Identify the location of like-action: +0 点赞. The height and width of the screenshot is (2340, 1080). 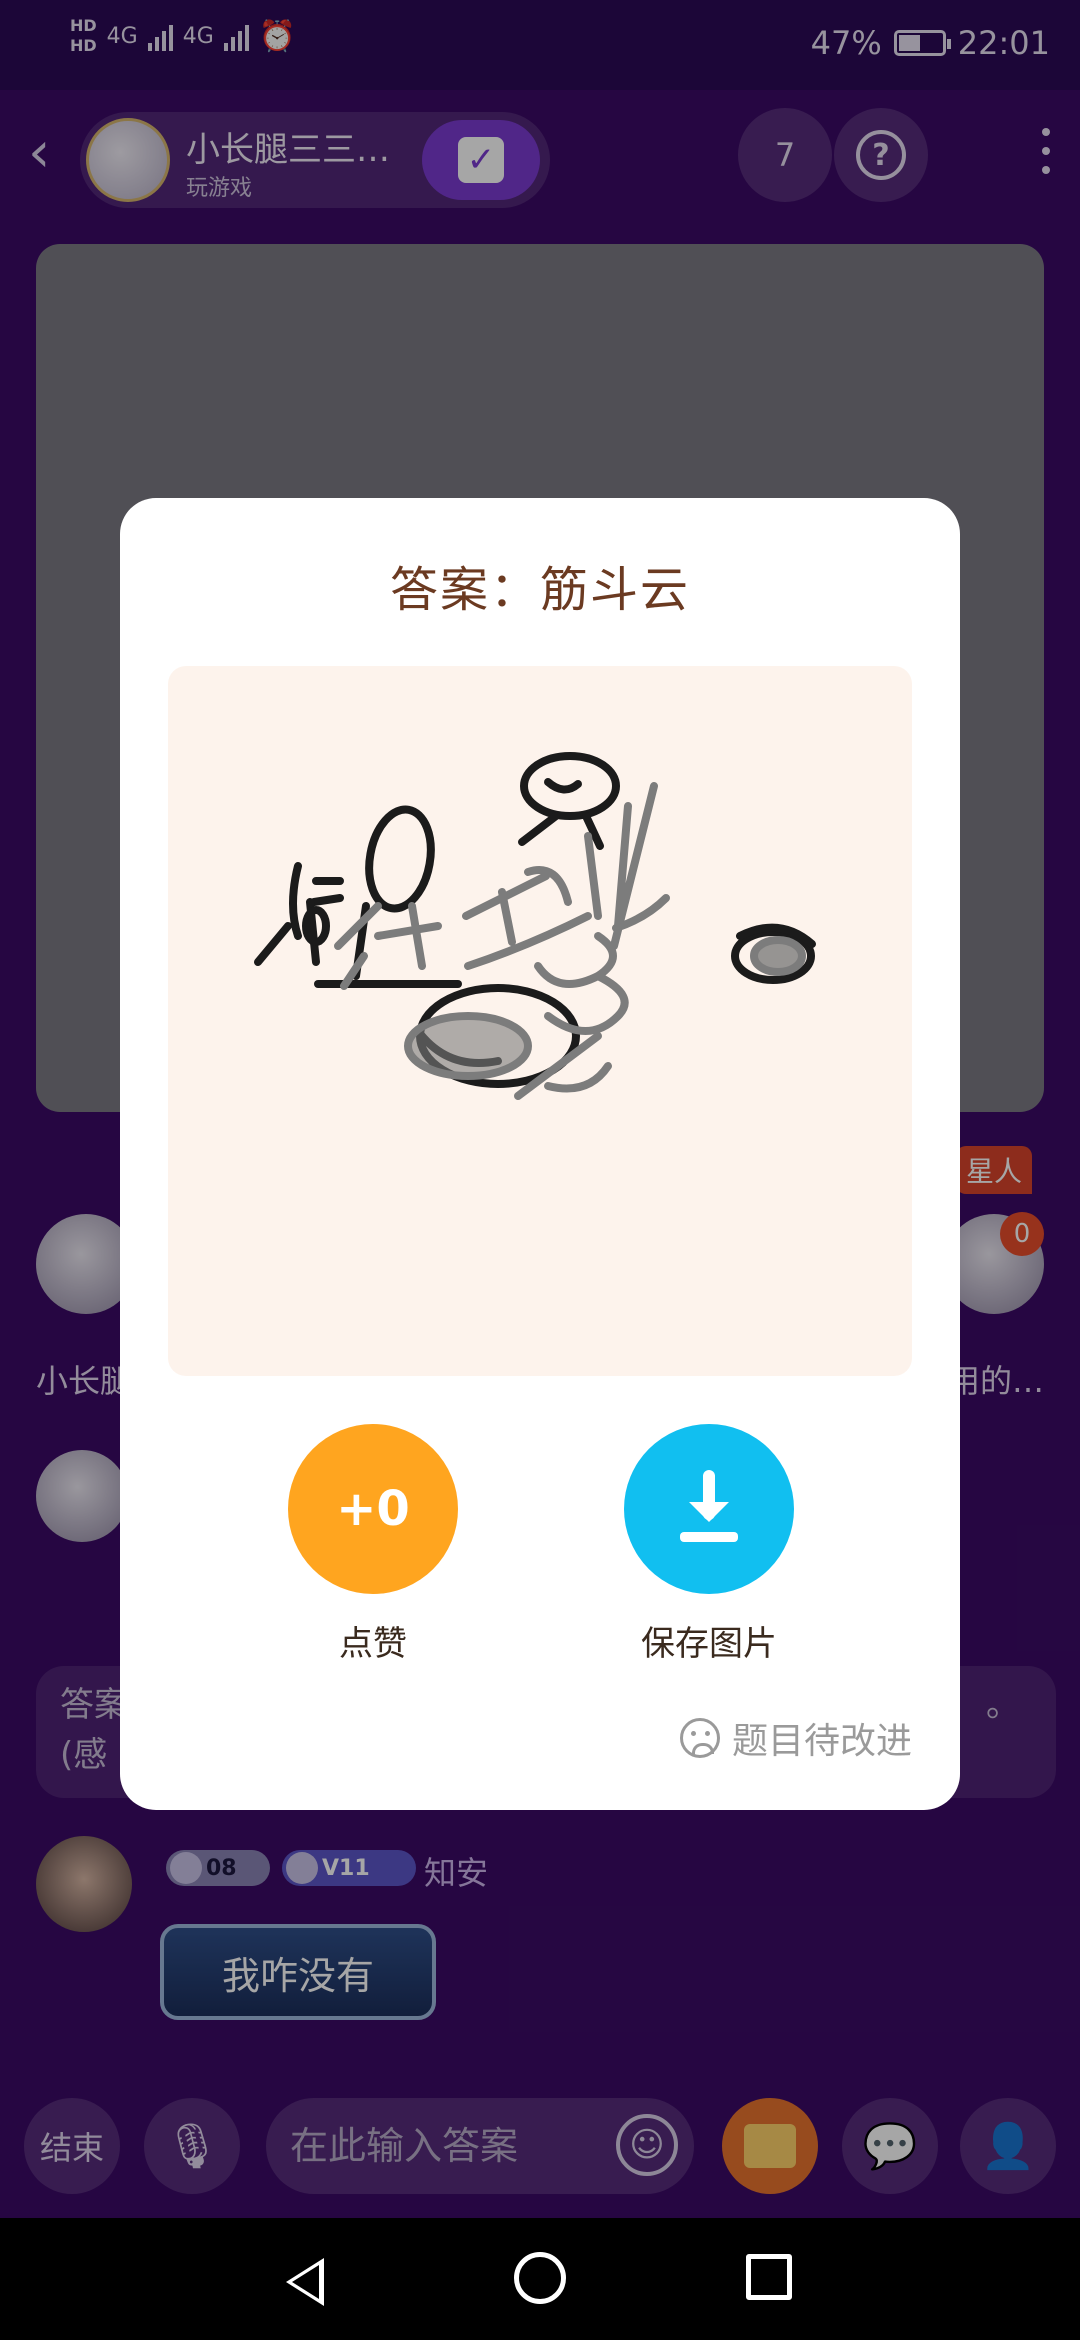
(373, 1544).